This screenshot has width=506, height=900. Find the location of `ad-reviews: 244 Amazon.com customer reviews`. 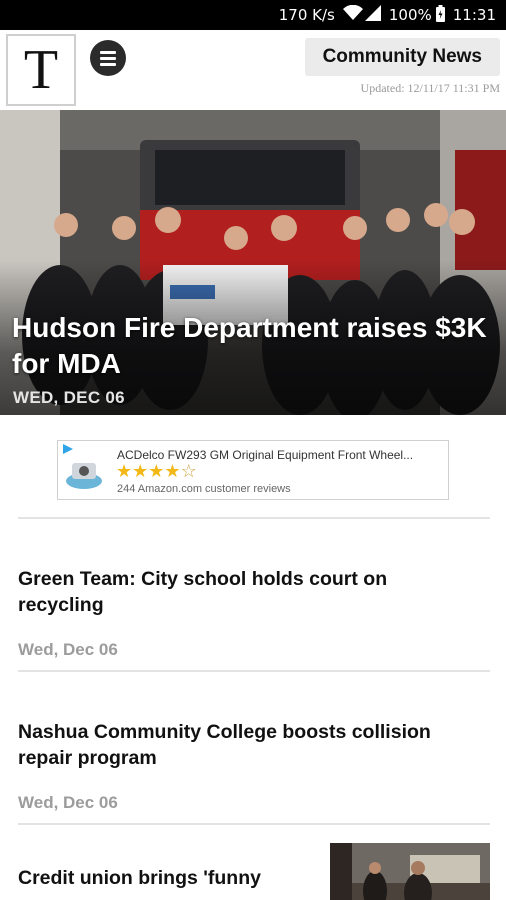

ad-reviews: 244 Amazon.com customer reviews is located at coordinates (204, 489).